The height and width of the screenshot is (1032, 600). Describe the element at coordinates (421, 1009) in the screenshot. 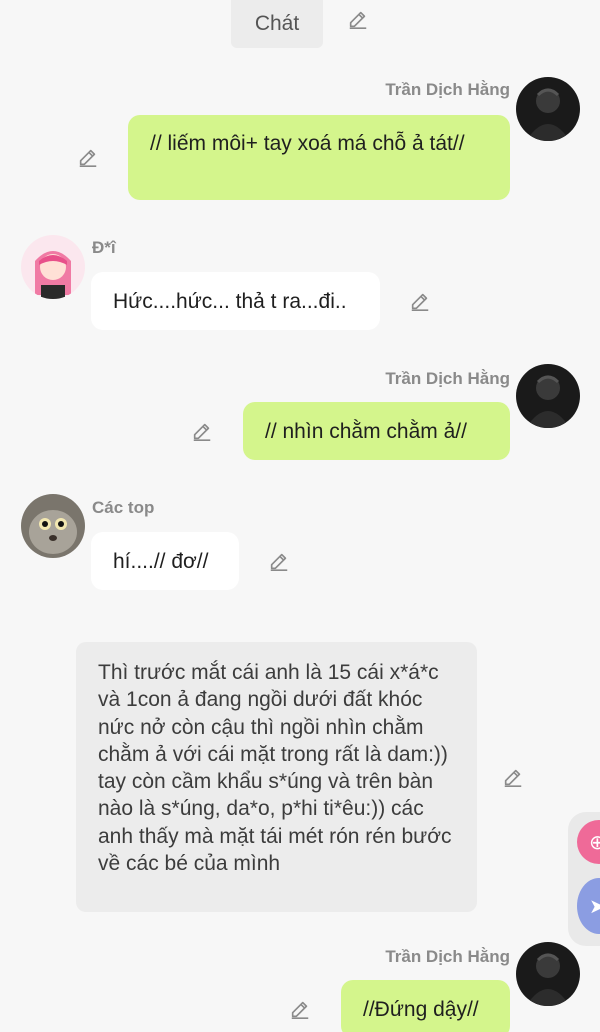

I see `message-text: //Đứng dậy//` at that location.